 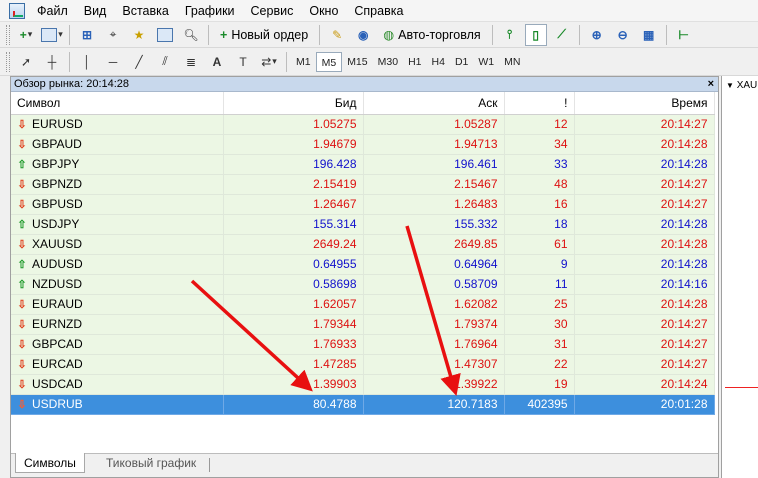 I want to click on profiles-button: ▾, so click(x=52, y=35).